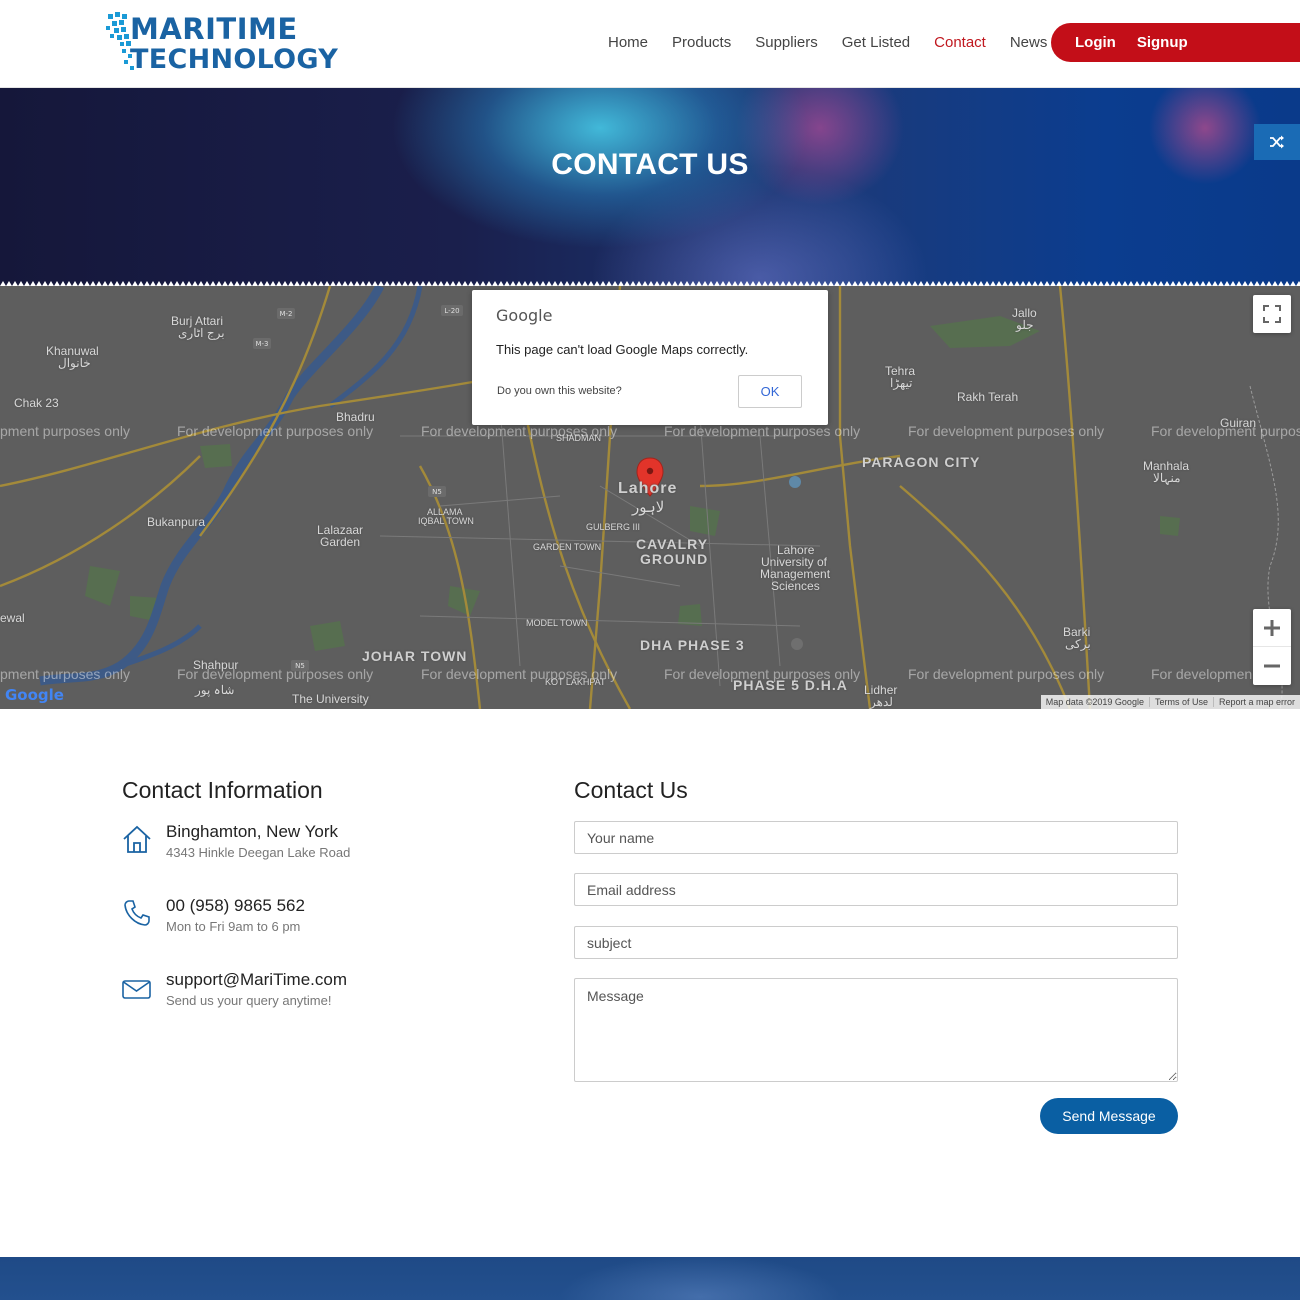  I want to click on map-place-garden-town: GARDEN TOWN, so click(567, 547).